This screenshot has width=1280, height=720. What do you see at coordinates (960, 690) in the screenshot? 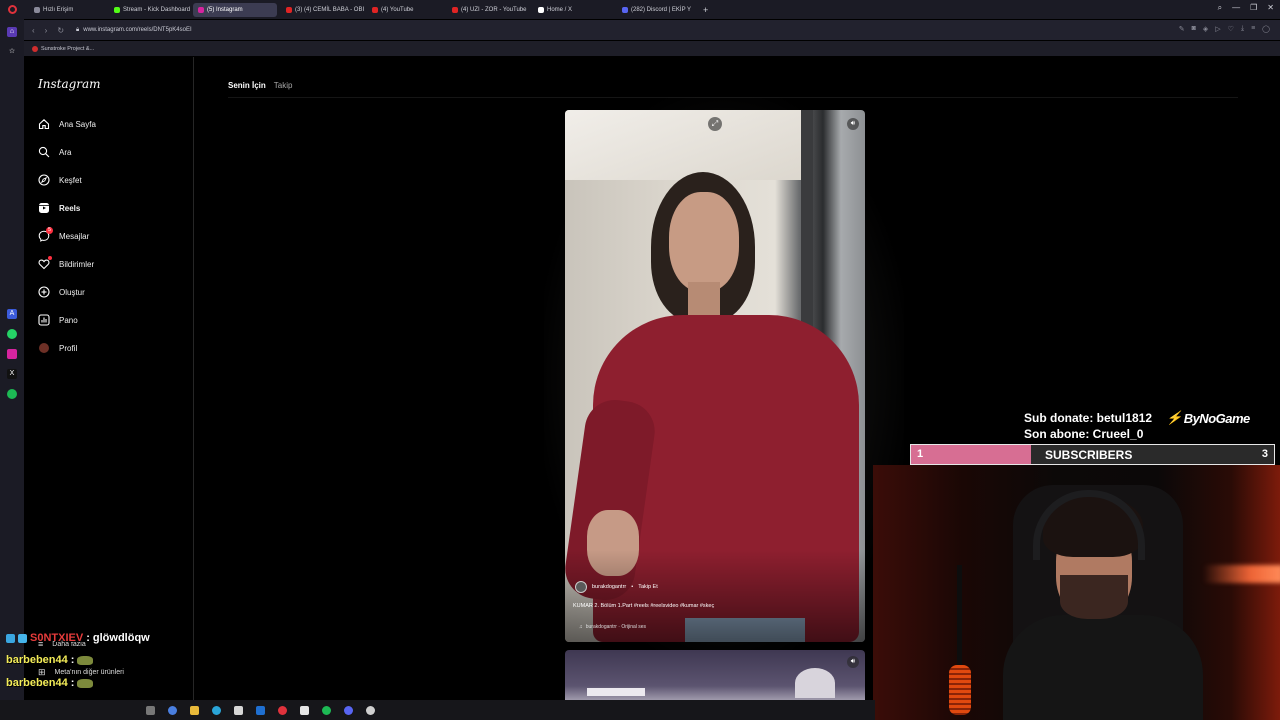
I see `microphone` at bounding box center [960, 690].